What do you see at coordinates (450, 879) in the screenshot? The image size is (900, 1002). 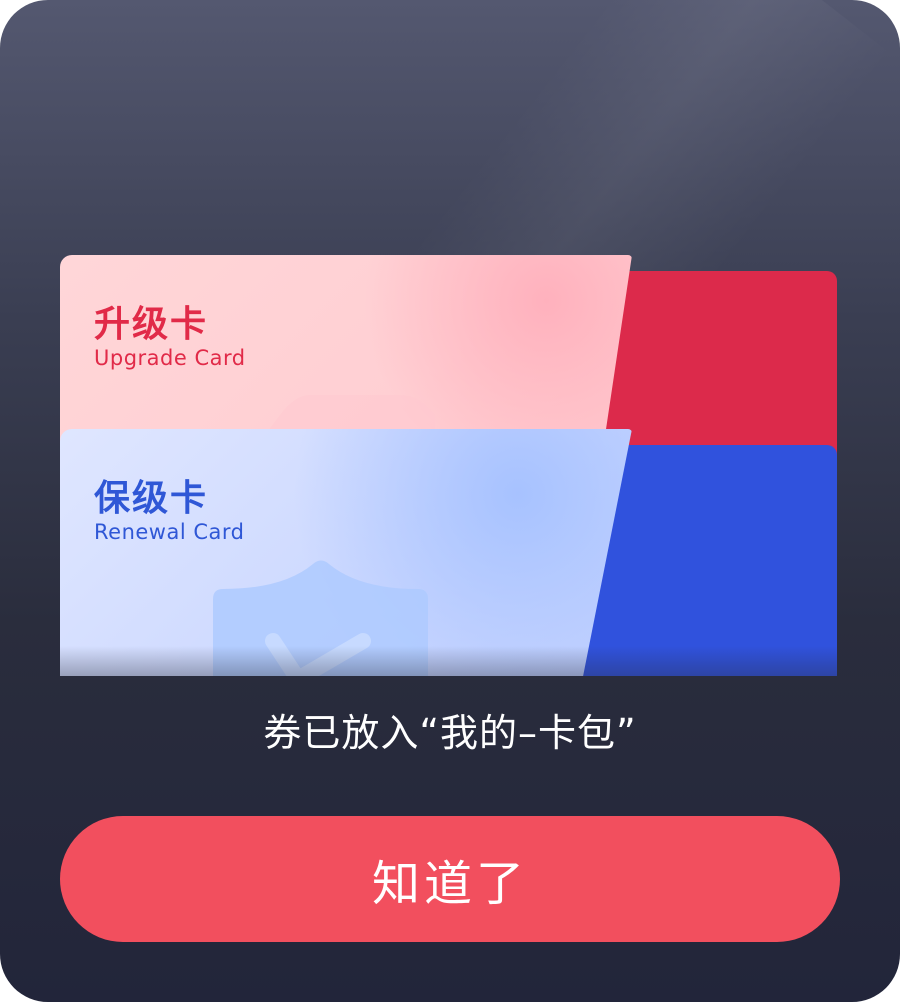 I see `got-it-button: 知道了` at bounding box center [450, 879].